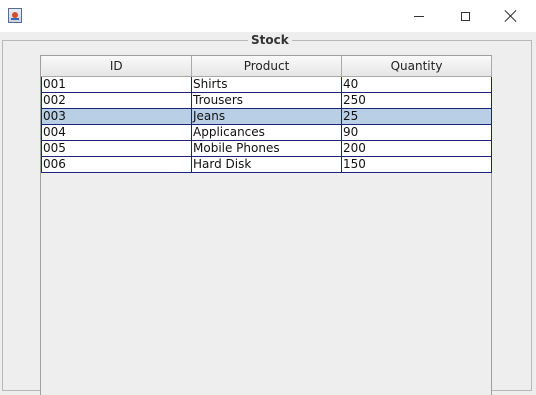  Describe the element at coordinates (116, 116) in the screenshot. I see `cell-id: 003` at that location.